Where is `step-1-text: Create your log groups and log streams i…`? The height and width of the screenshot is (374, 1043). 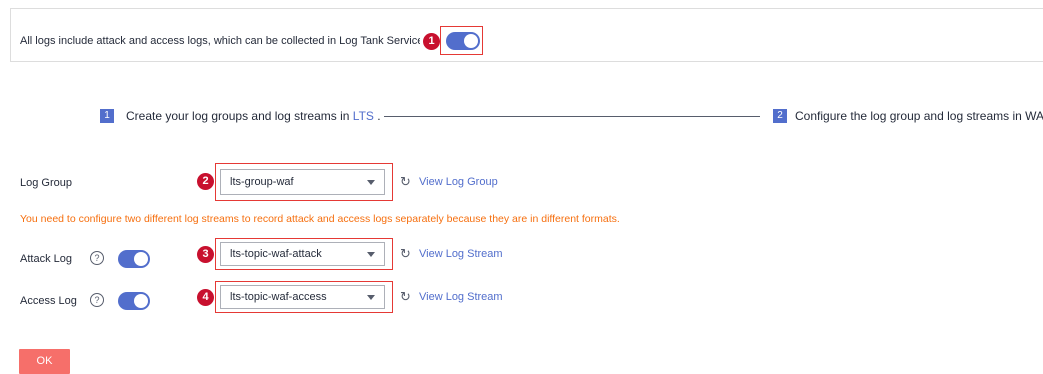
step-1-text: Create your log groups and log streams i… is located at coordinates (253, 116).